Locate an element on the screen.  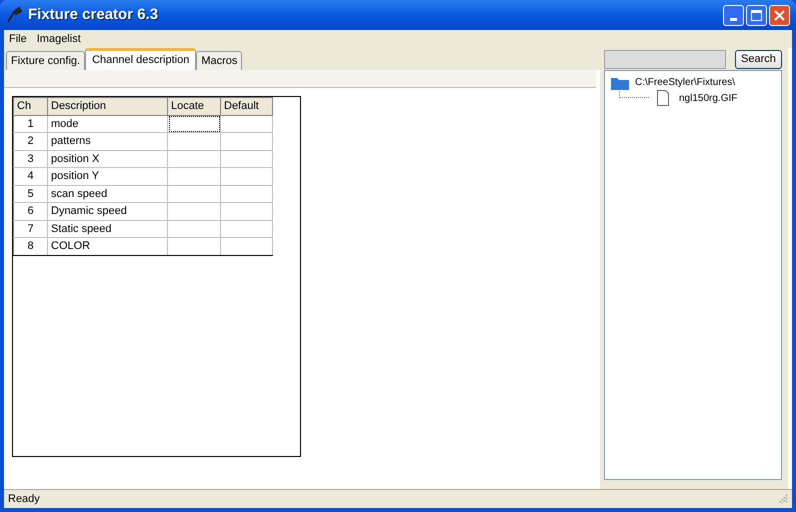
tab: Fixture config. is located at coordinates (46, 60).